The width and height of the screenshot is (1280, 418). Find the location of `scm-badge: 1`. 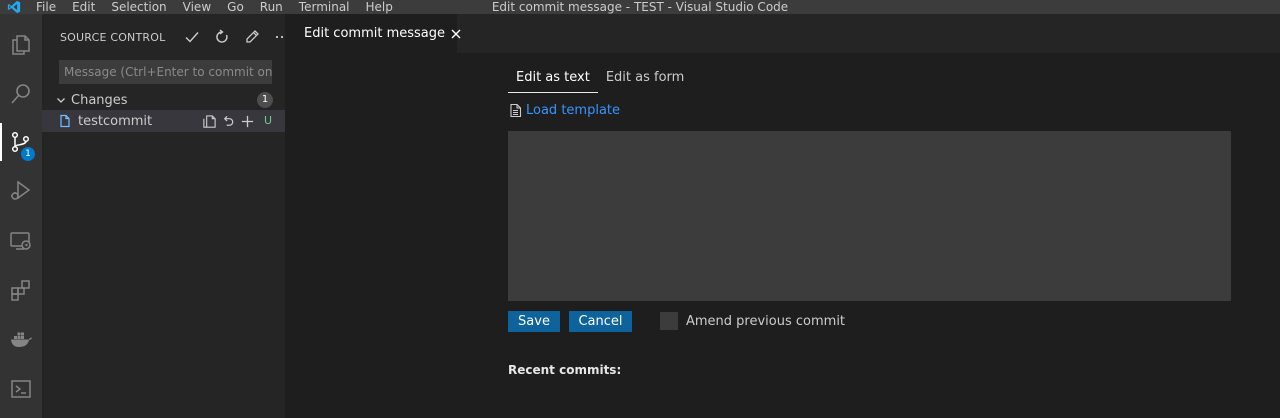

scm-badge: 1 is located at coordinates (28, 154).